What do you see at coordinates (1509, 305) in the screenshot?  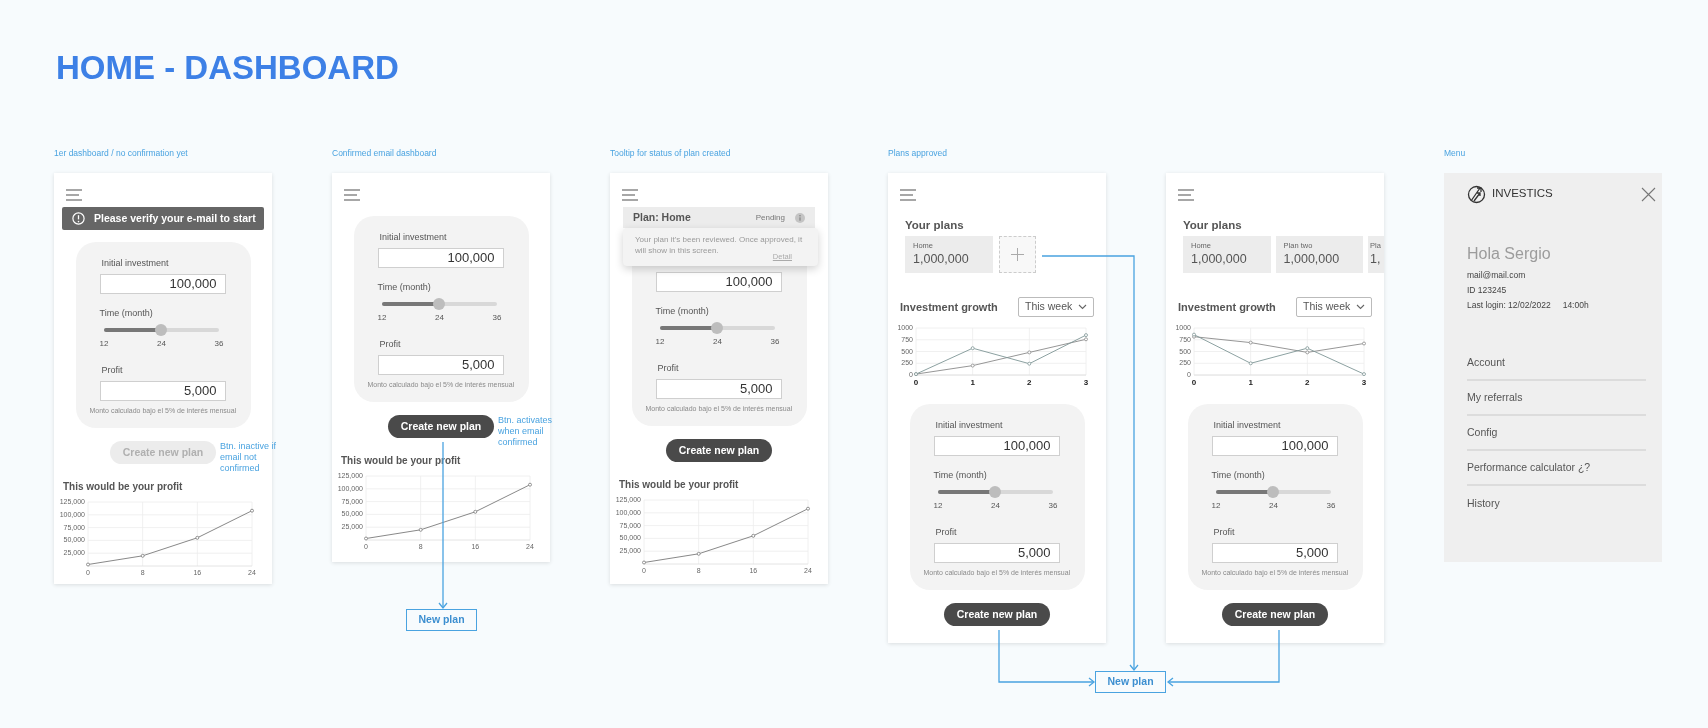 I see `last-login-text: Last login: 12/02/2022` at bounding box center [1509, 305].